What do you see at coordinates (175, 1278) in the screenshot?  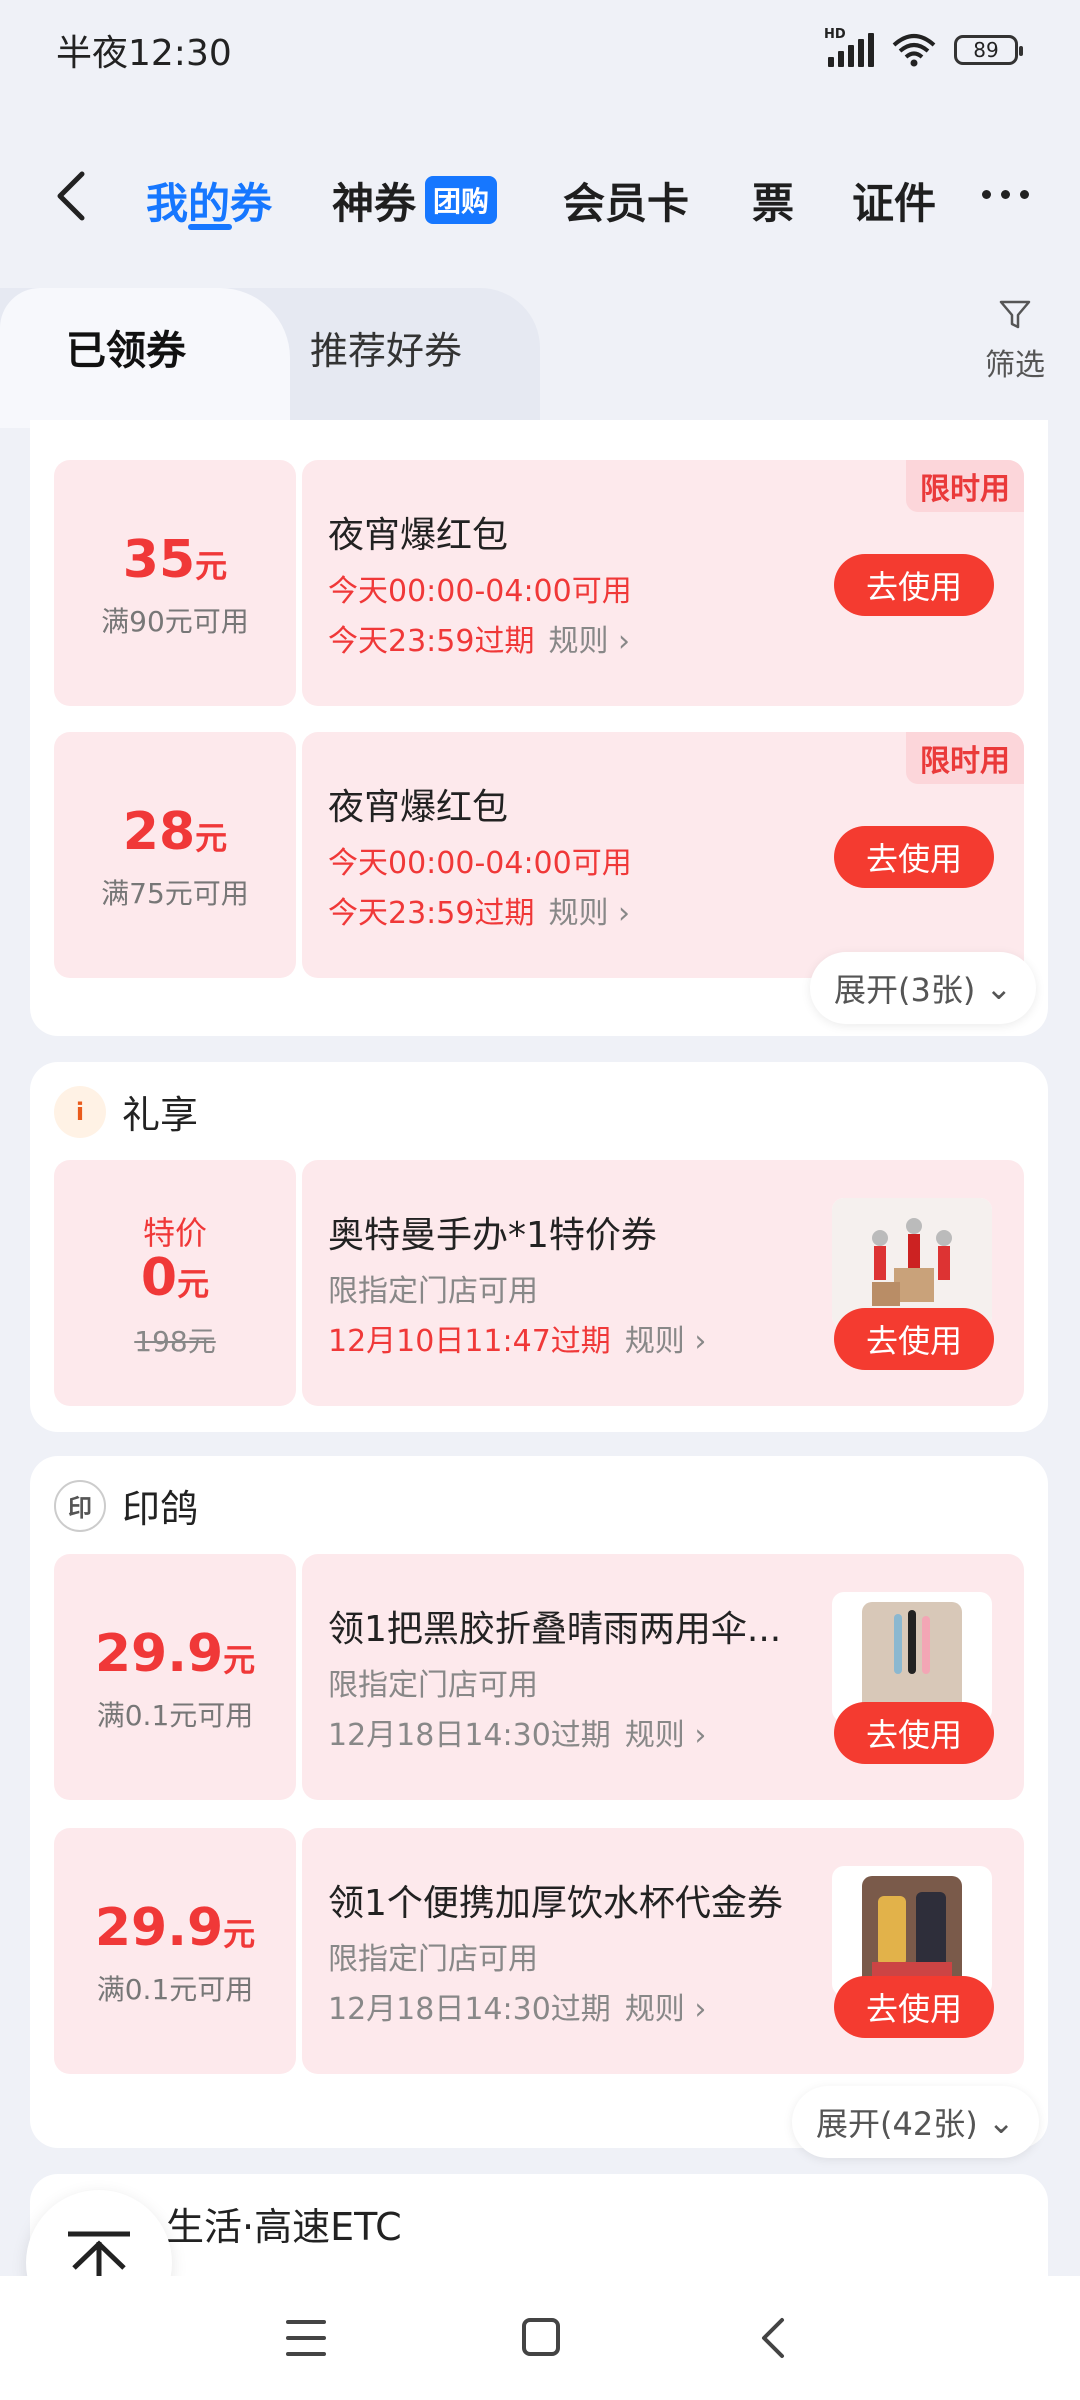 I see `coupon-amount: 0元` at bounding box center [175, 1278].